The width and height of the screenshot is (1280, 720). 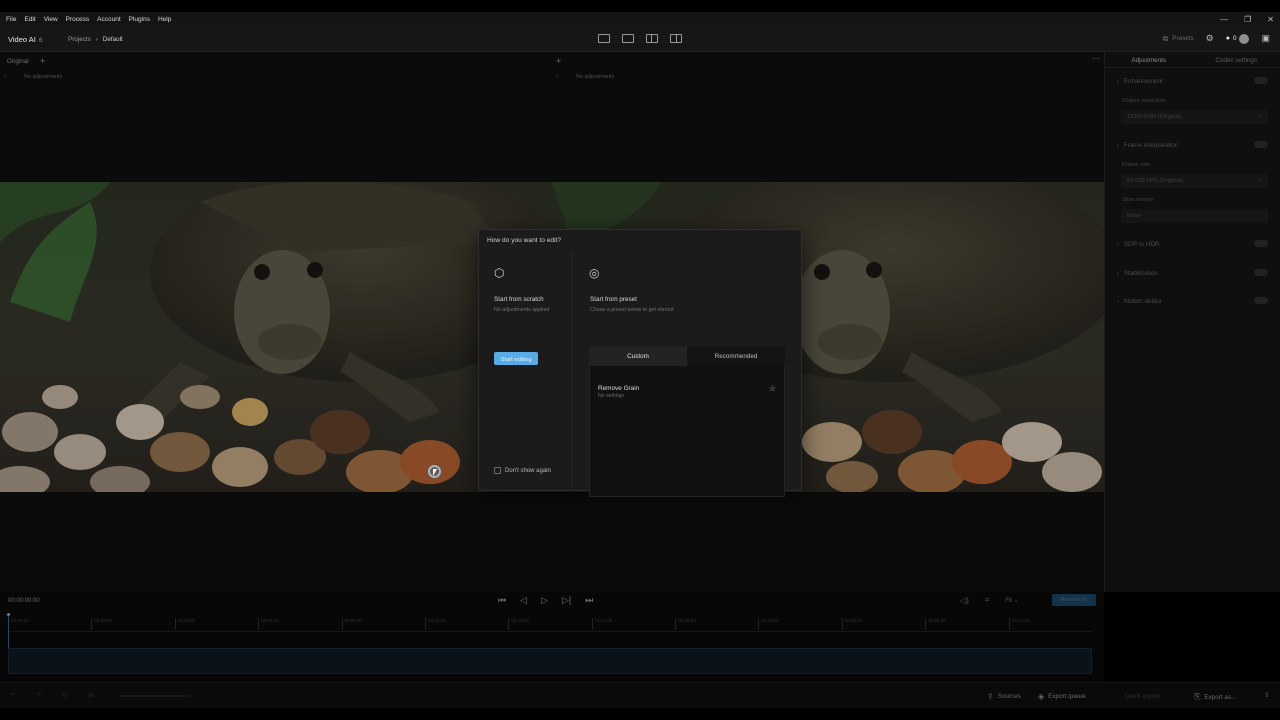 I want to click on quick-export-button: ◌ Quick export, so click(x=1138, y=696).